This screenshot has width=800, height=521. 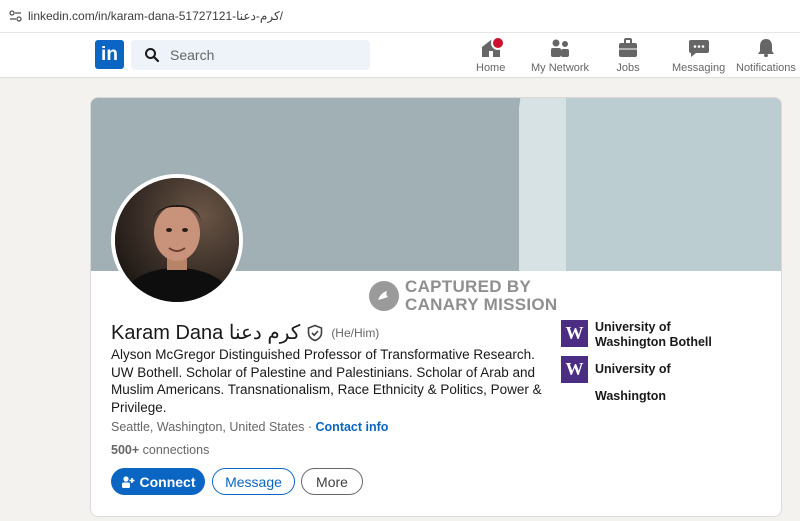 I want to click on nav-messaging: Messaging, so click(x=698, y=56).